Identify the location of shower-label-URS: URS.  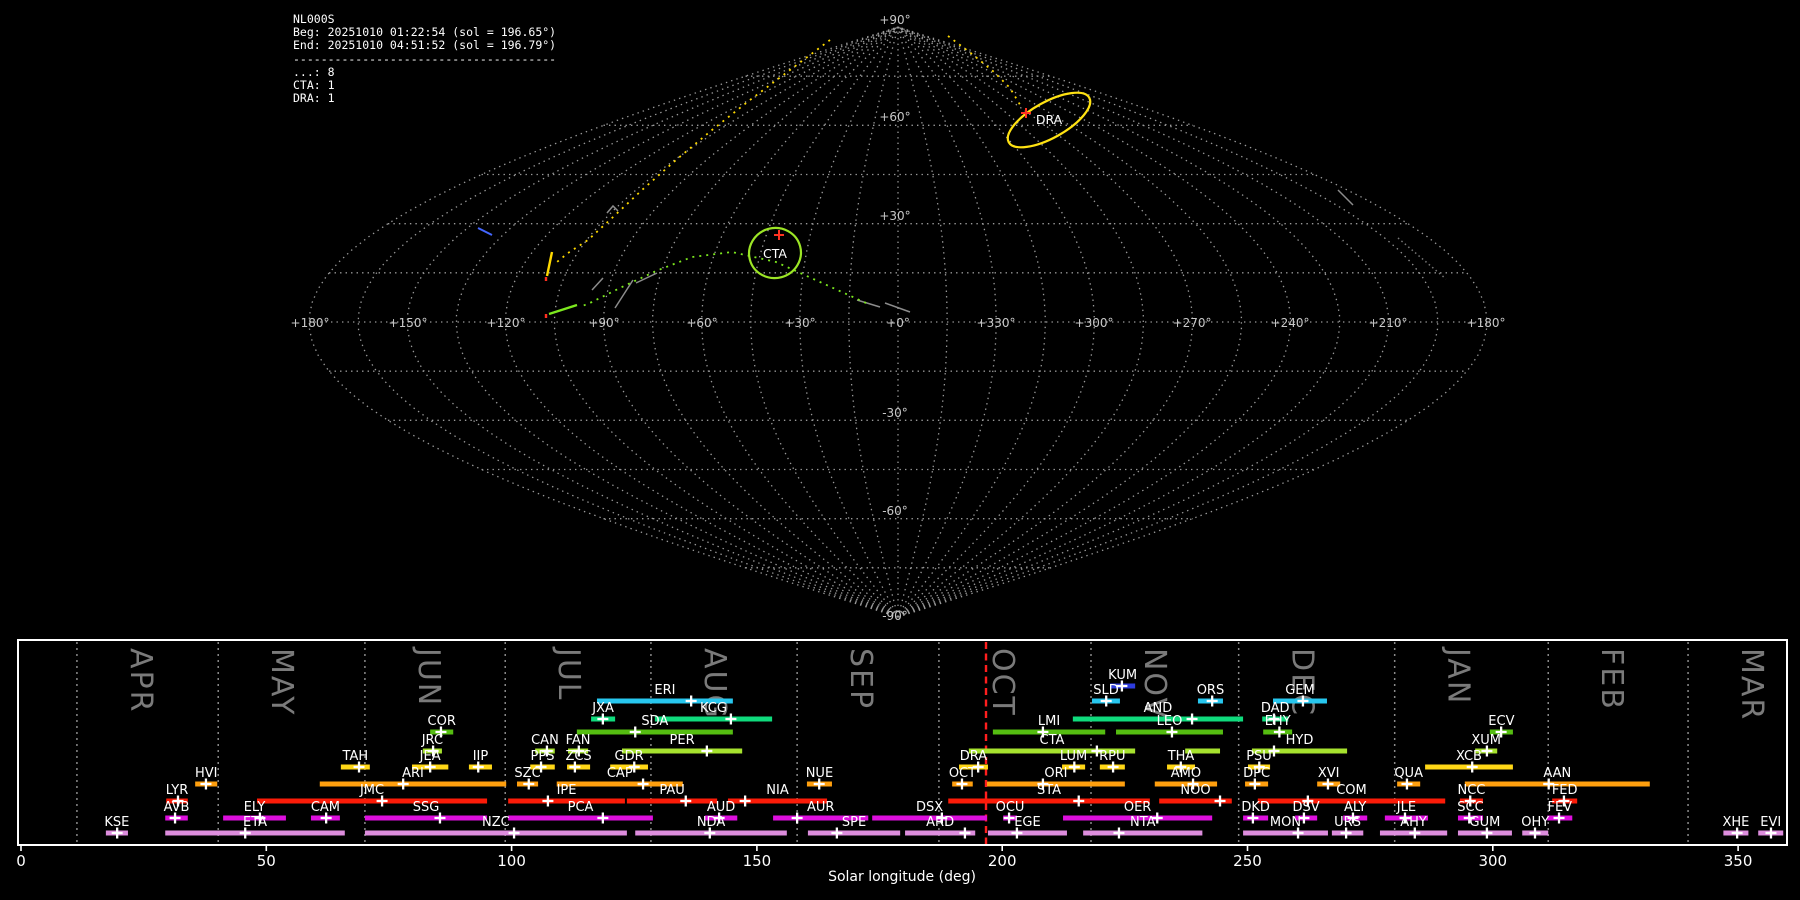
(1347, 822).